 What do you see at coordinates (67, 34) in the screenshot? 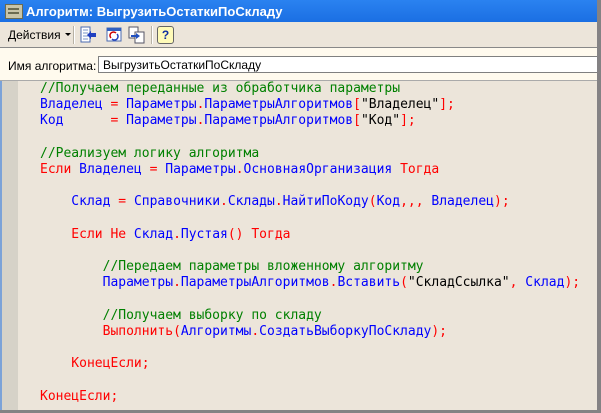
I see `dropdown-arrow-icon` at bounding box center [67, 34].